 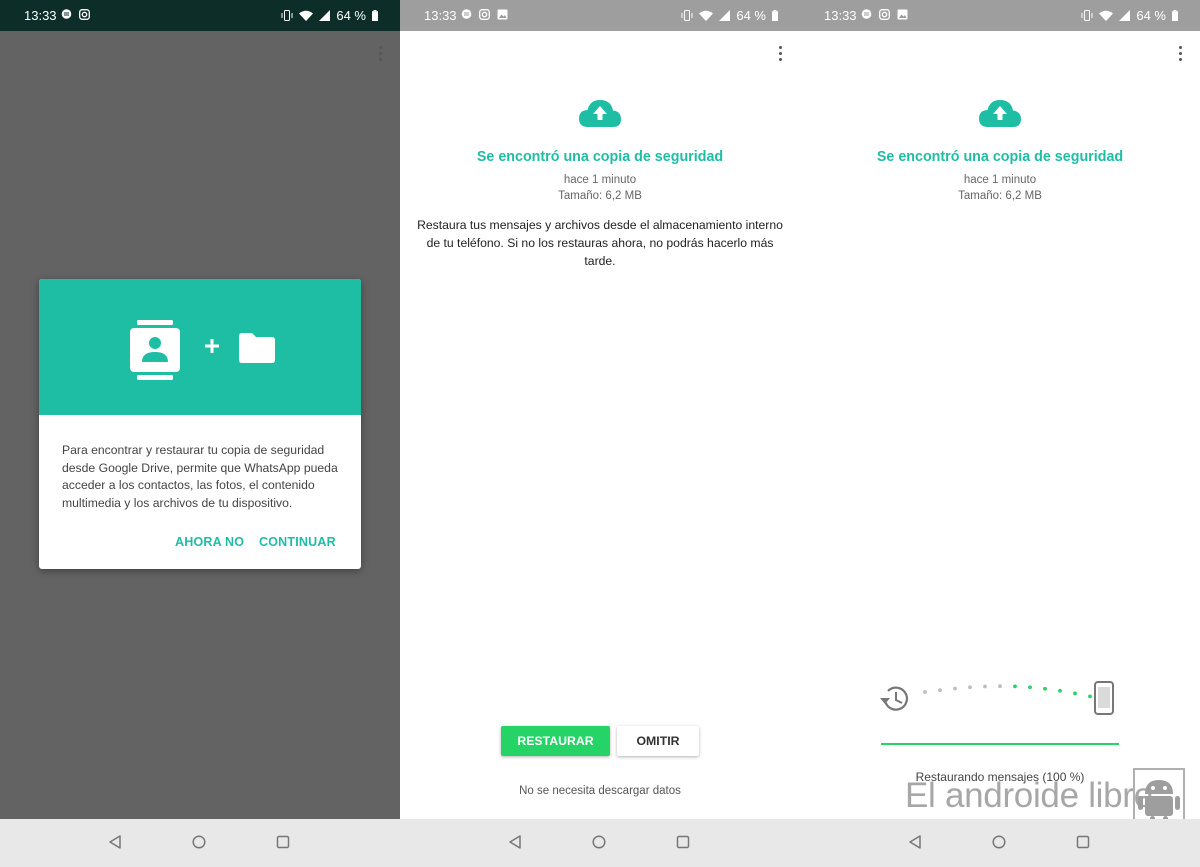 What do you see at coordinates (1029, 795) in the screenshot?
I see `watermark-text: El androide libre` at bounding box center [1029, 795].